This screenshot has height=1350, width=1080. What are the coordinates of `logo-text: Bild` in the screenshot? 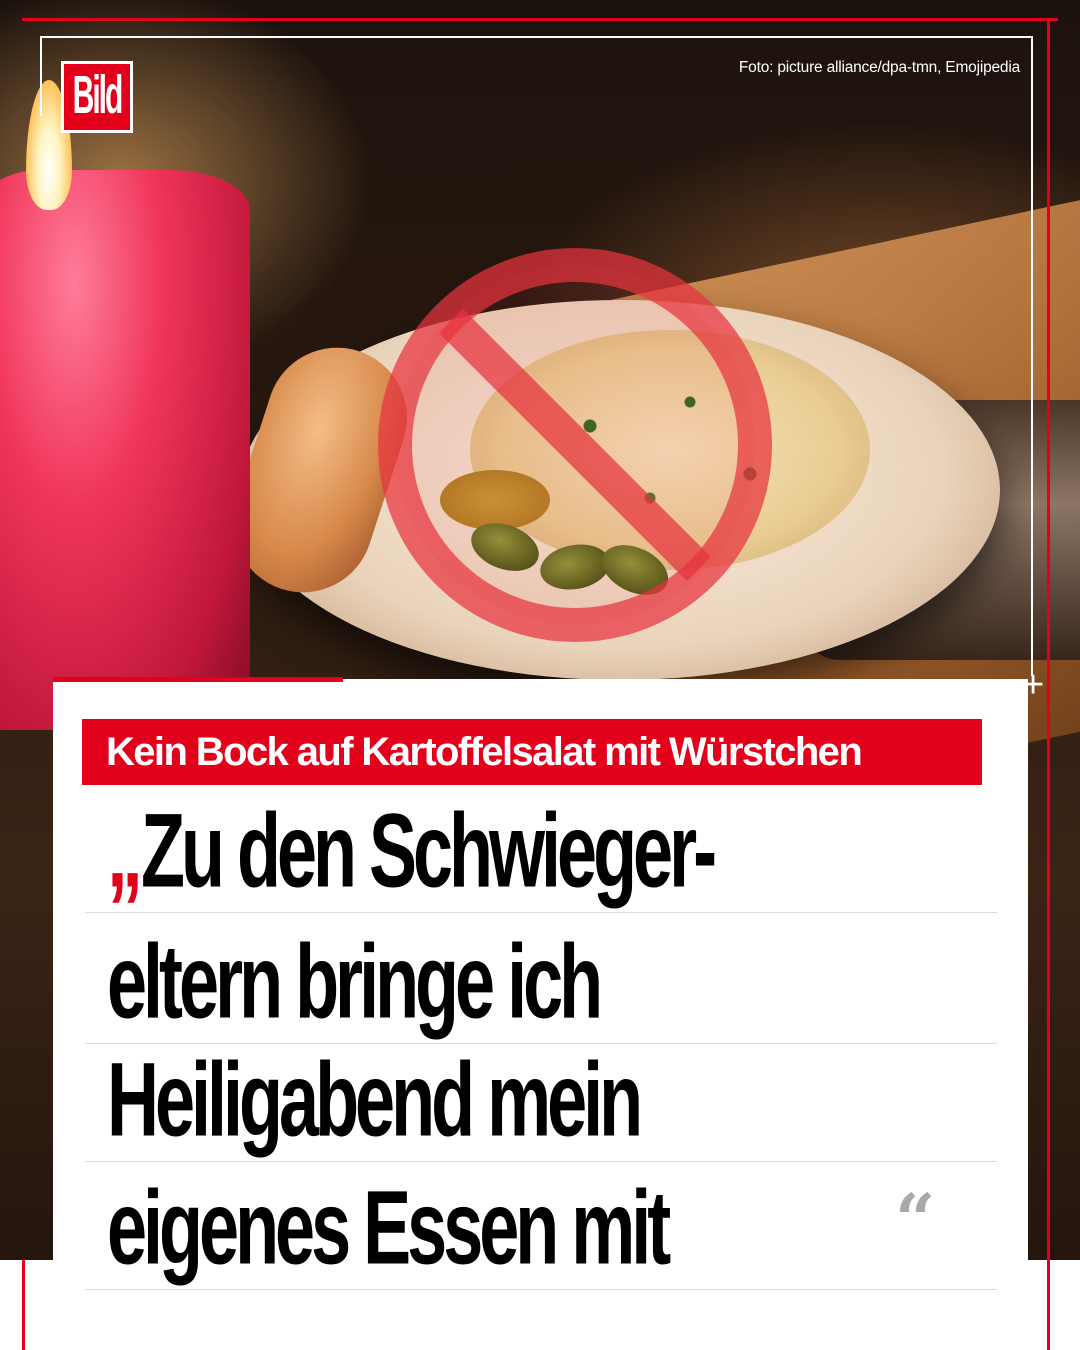 It's located at (98, 96).